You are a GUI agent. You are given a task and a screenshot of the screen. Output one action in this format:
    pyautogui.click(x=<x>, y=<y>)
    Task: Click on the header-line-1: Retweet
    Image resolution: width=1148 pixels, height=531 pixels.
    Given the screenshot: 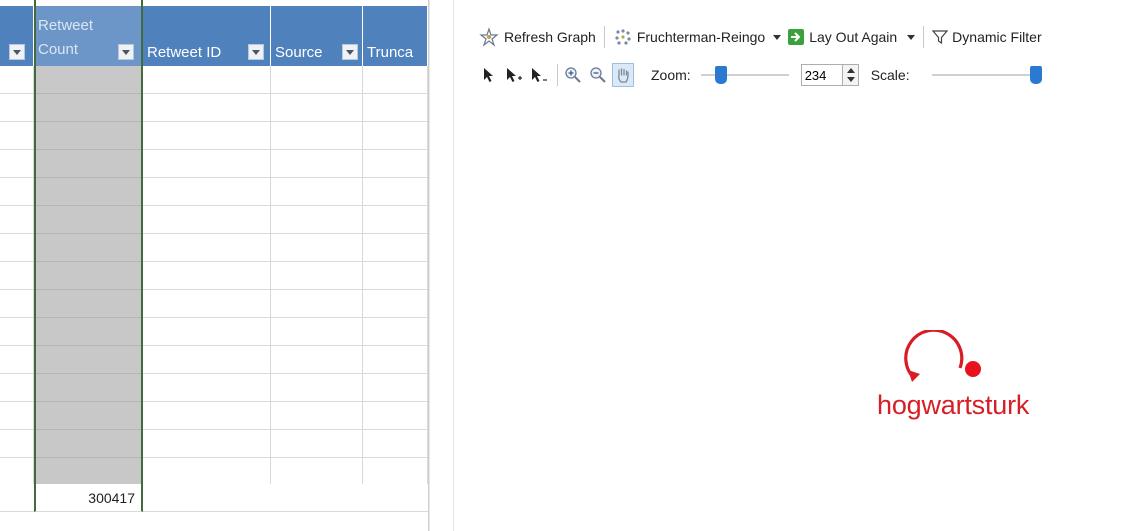 What is the action you would take?
    pyautogui.click(x=66, y=25)
    